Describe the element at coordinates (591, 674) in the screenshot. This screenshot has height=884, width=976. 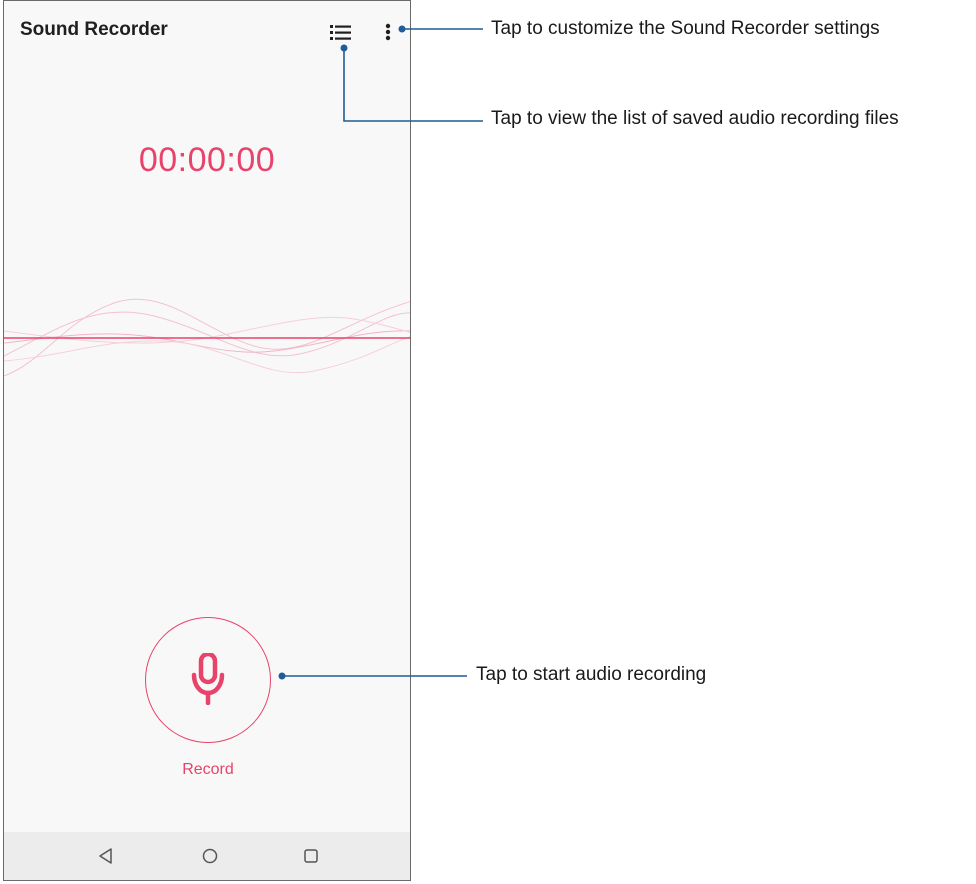
I see `callout-record-text: Tap to start audio recording` at that location.